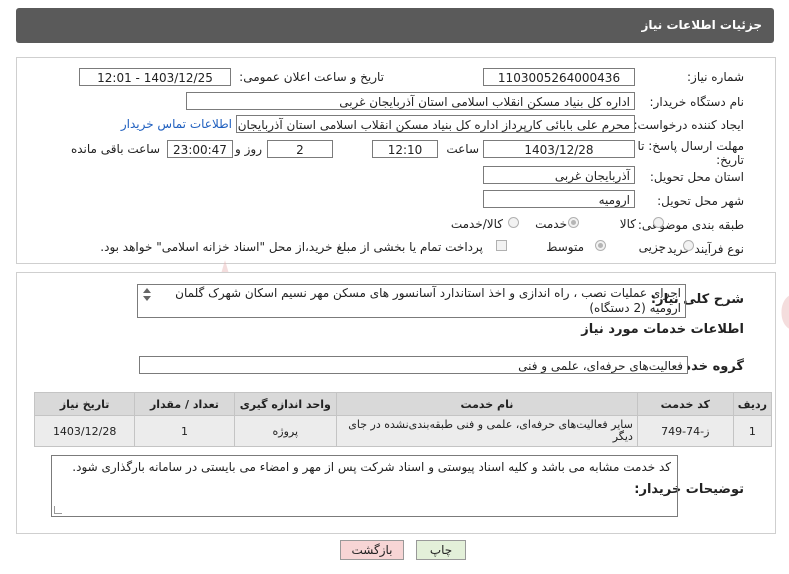 The image size is (789, 574). What do you see at coordinates (285, 431) in the screenshot?
I see `cell-unit: پروژه` at bounding box center [285, 431].